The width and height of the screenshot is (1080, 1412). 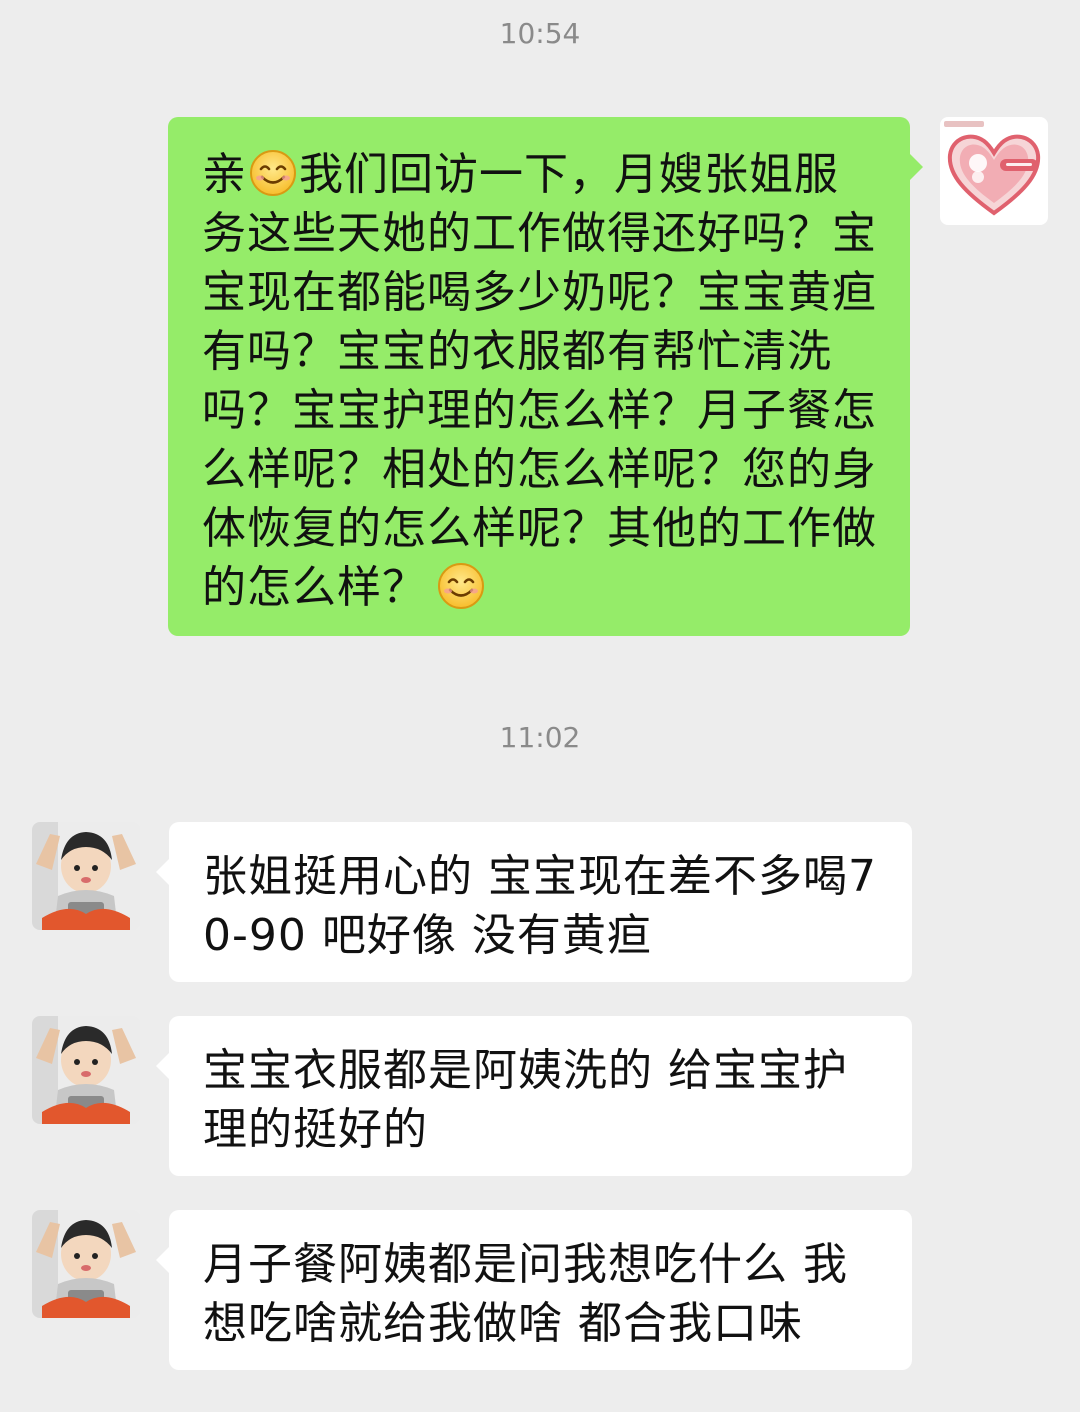 I want to click on message-bubble-incoming: 月子餐阿姨都是问我想吃什么 我想吃啥就给我做啥 都合我口味, so click(x=540, y=1290).